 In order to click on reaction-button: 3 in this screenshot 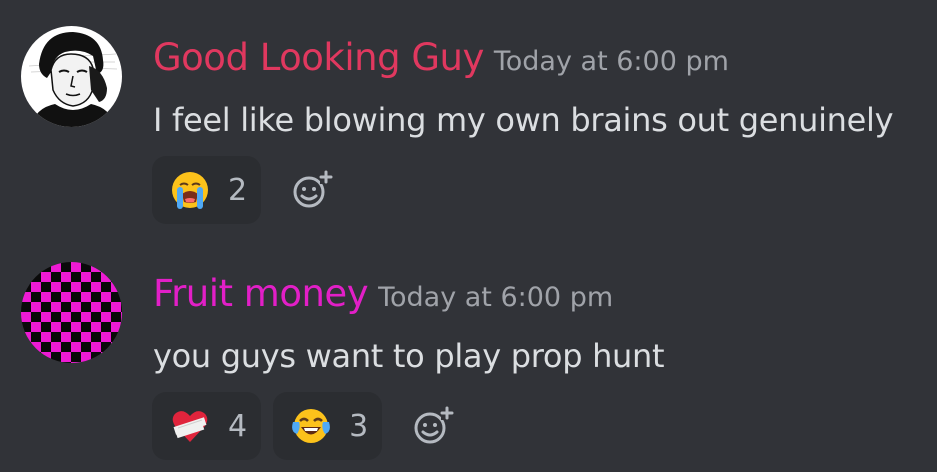, I will do `click(328, 426)`.